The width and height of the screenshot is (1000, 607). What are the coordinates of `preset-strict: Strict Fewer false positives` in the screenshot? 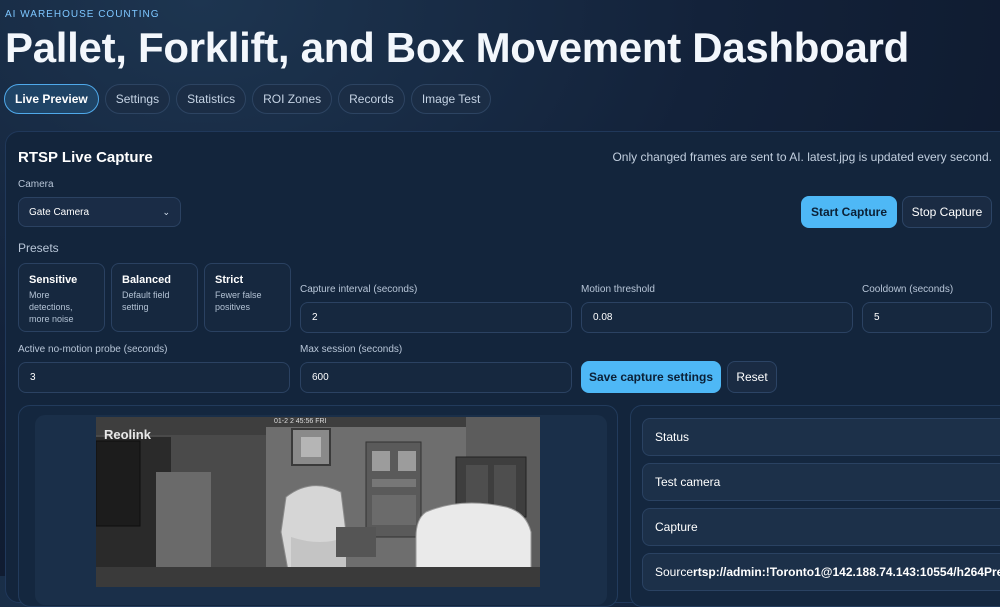 It's located at (247, 297).